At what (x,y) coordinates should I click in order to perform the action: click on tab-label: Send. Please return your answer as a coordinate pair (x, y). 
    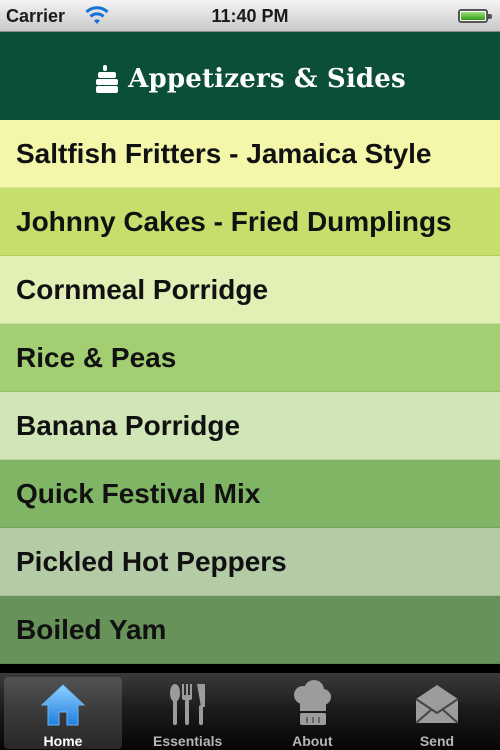
    Looking at the image, I should click on (437, 741).